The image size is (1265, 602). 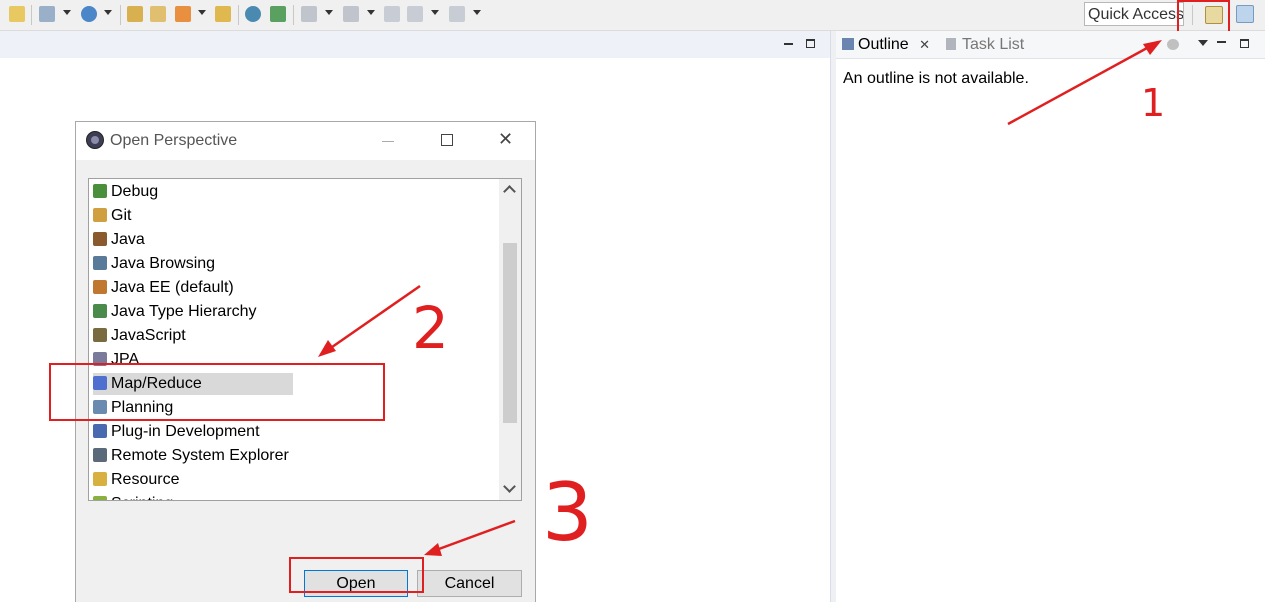 I want to click on editor-area-header, so click(x=415, y=44).